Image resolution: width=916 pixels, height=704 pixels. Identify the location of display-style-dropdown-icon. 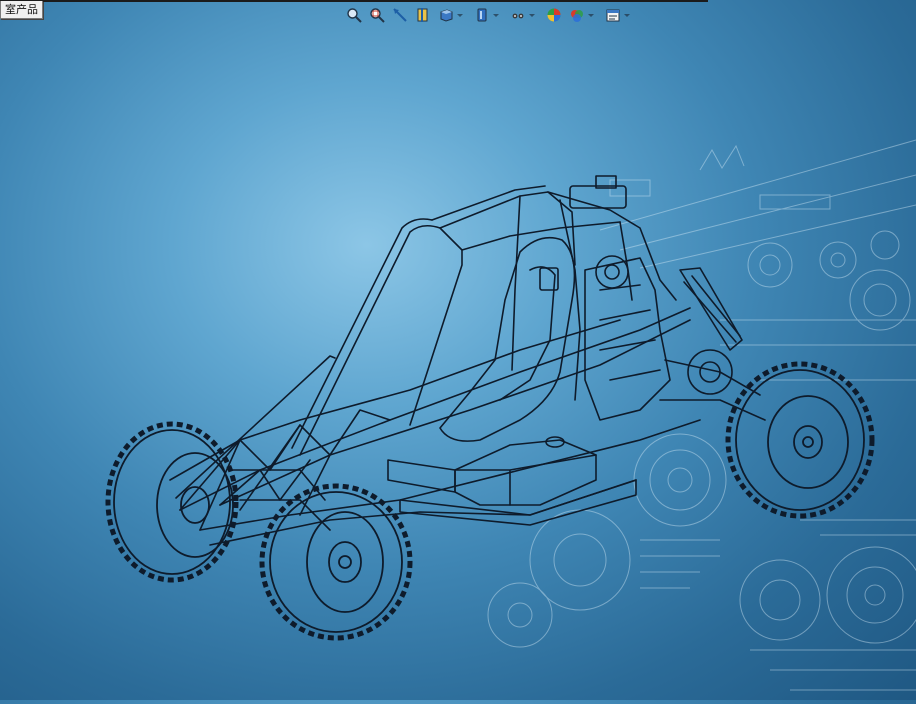
(496, 15).